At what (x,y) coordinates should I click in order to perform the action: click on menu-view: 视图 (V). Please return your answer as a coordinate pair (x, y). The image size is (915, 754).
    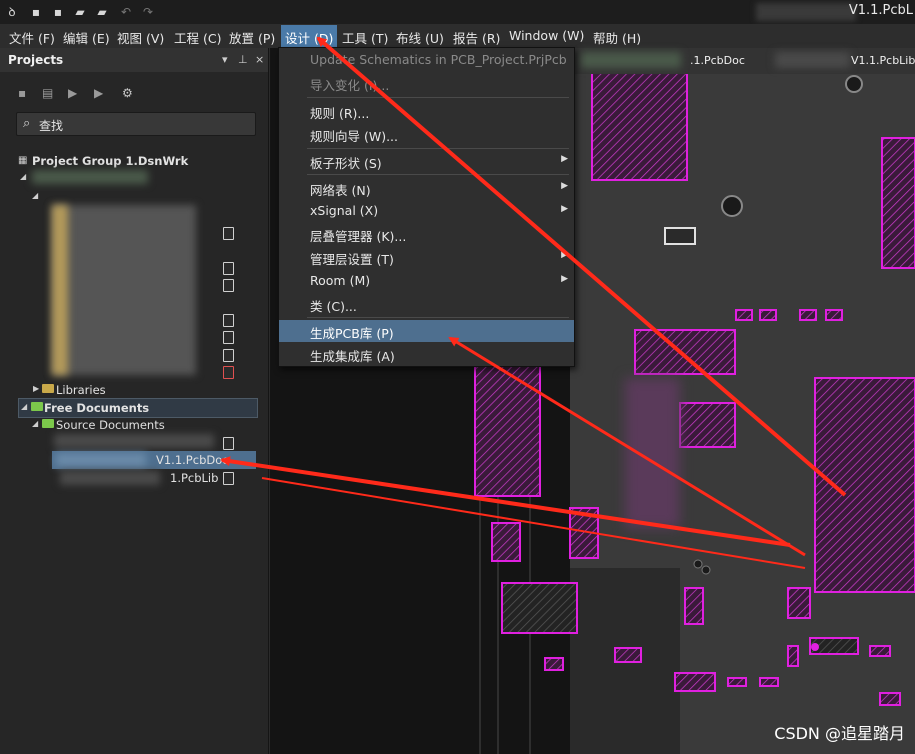
    Looking at the image, I should click on (140, 37).